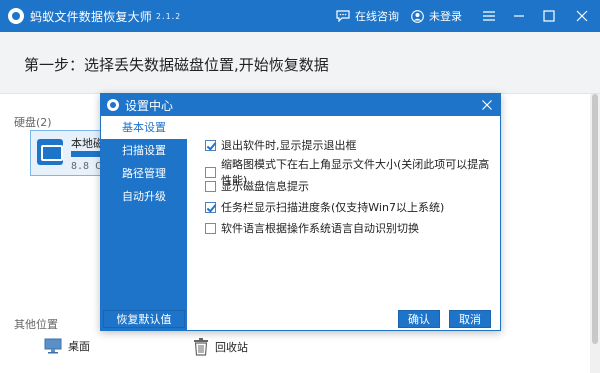 The height and width of the screenshot is (373, 600). I want to click on minimize-icon, so click(519, 16).